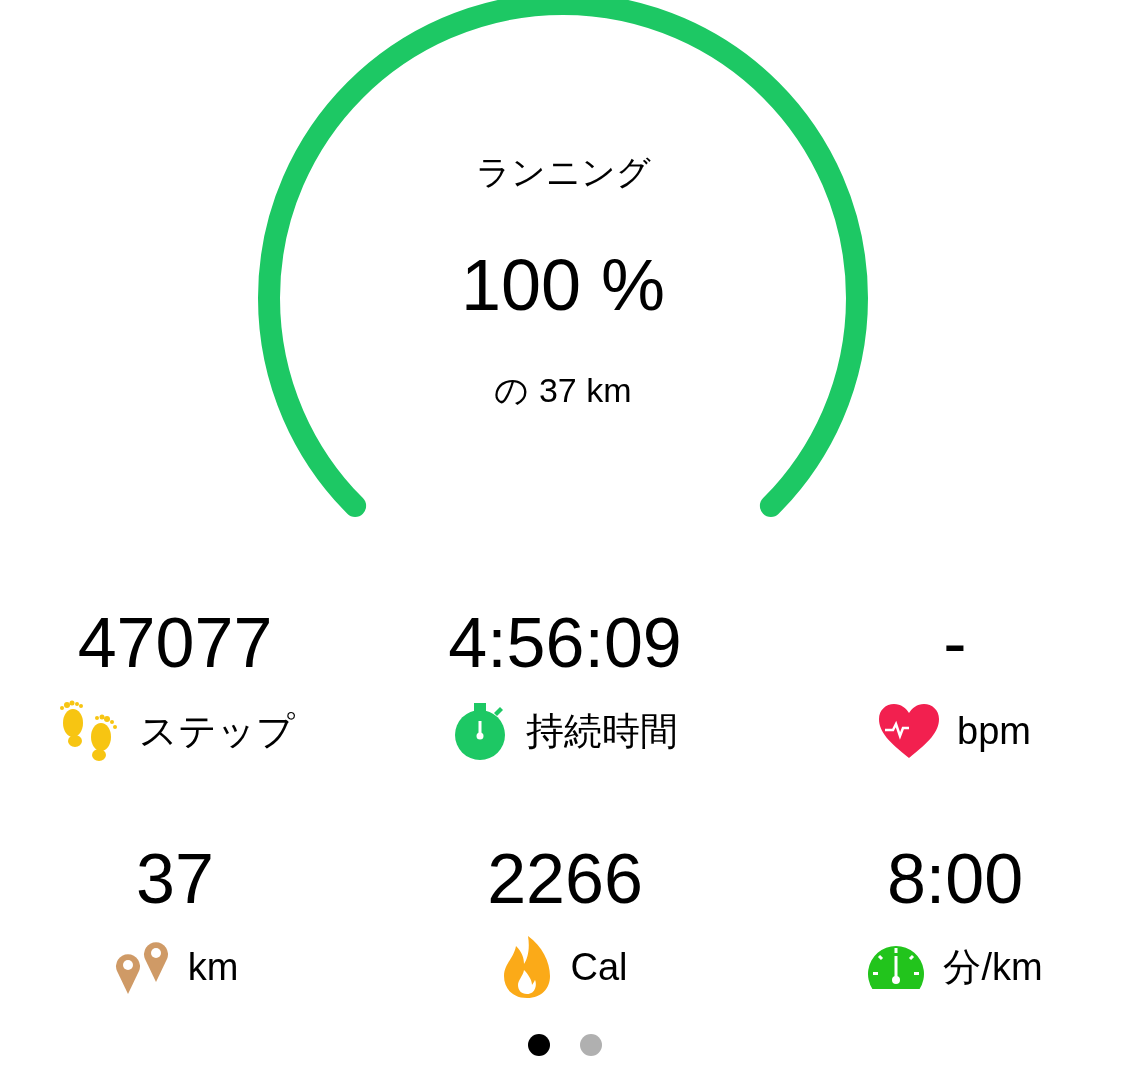  I want to click on stat-value: 37, so click(175, 879).